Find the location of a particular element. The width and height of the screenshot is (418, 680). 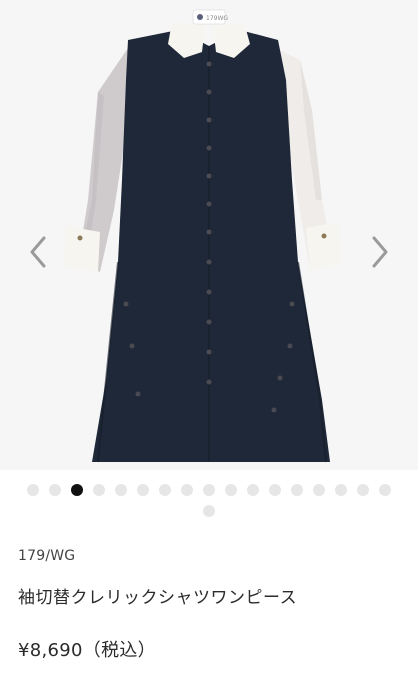

chevron-left-icon is located at coordinates (38, 252).